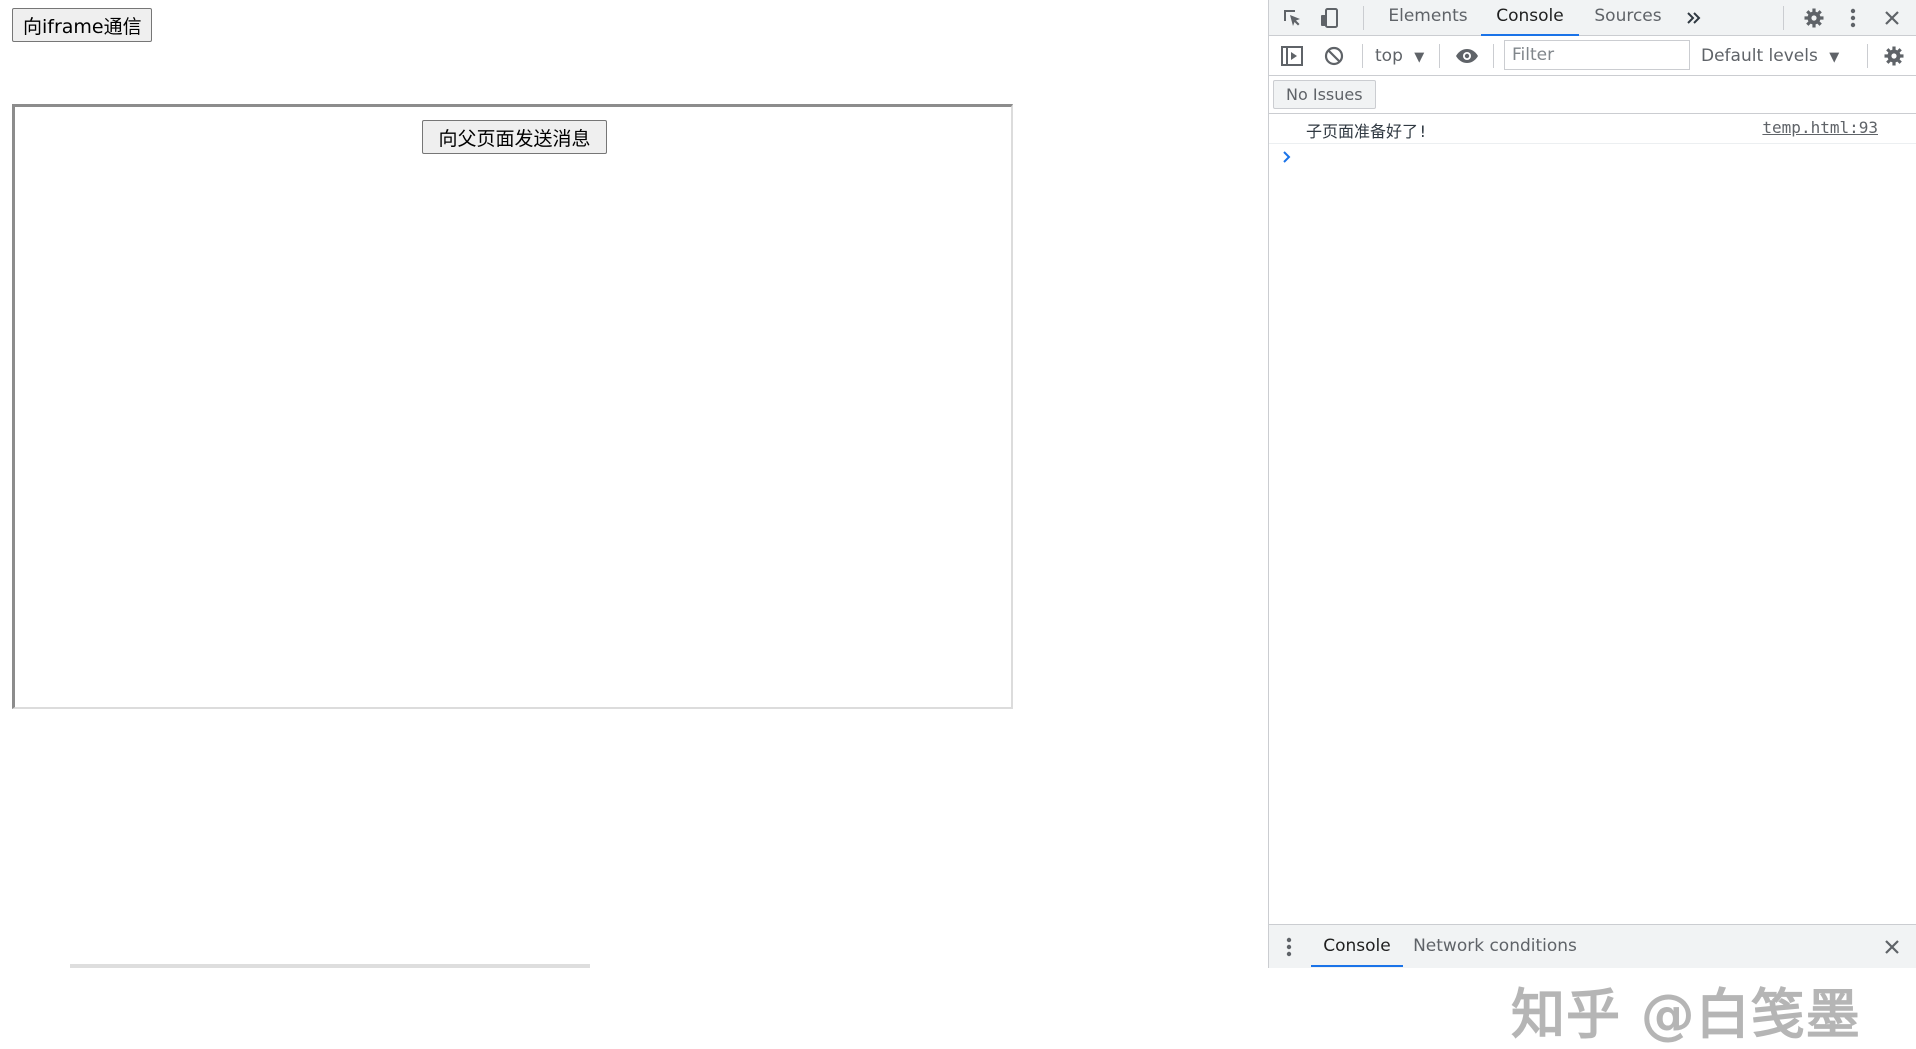 The height and width of the screenshot is (1049, 1916). I want to click on console-settings-gear-icon, so click(1894, 56).